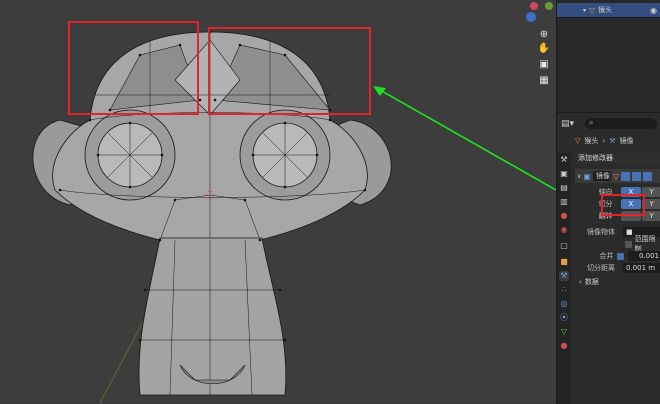  I want to click on modifier-wrench-icon: ⚒, so click(612, 141).